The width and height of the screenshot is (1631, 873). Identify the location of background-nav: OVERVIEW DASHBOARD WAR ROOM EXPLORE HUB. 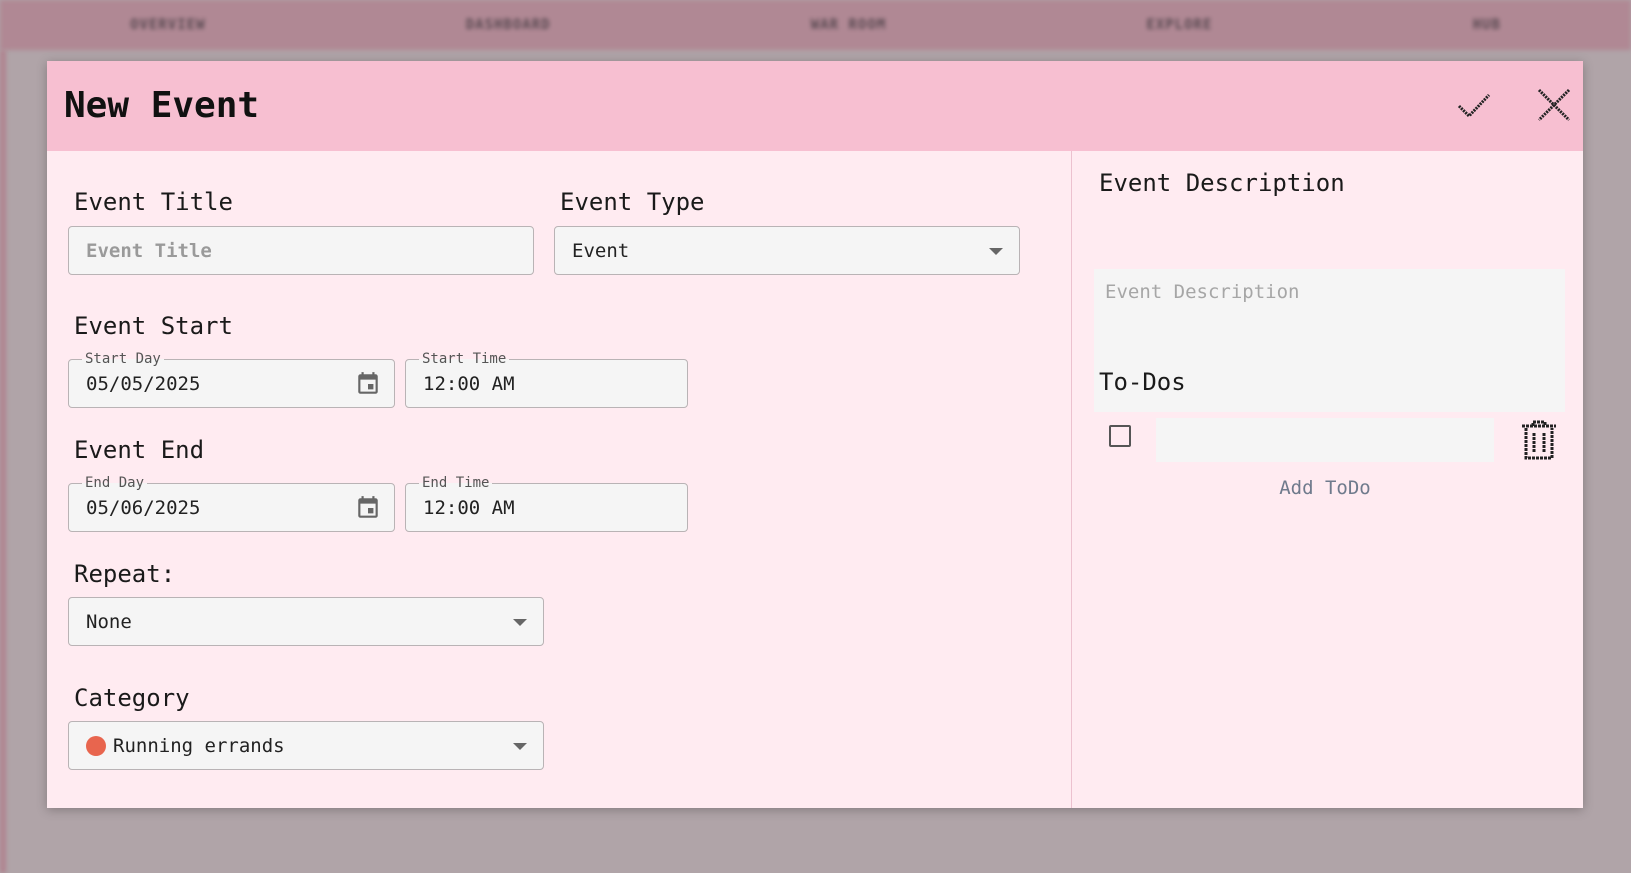
(815, 25).